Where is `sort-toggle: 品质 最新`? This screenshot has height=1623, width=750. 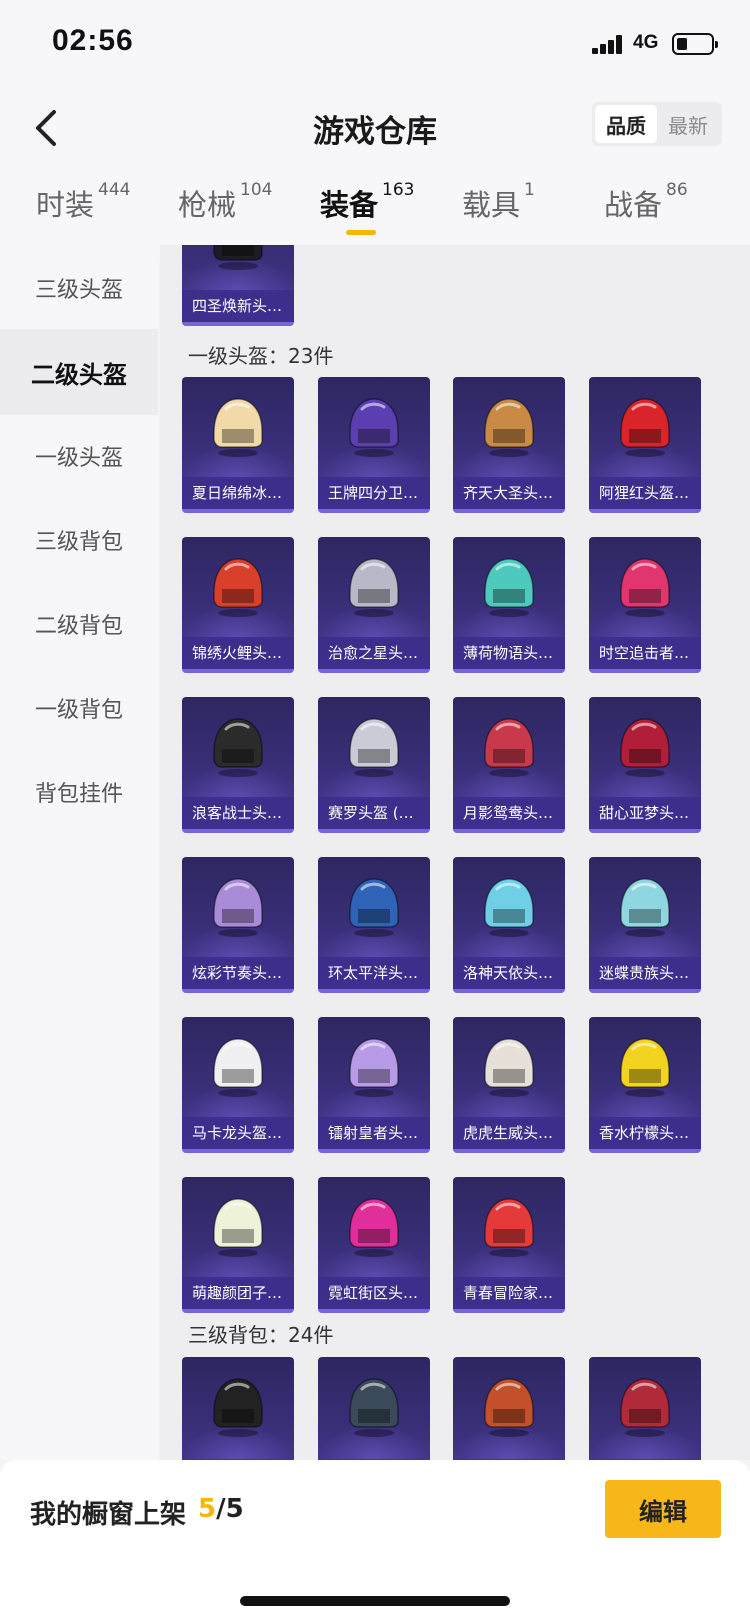 sort-toggle: 品质 最新 is located at coordinates (657, 124).